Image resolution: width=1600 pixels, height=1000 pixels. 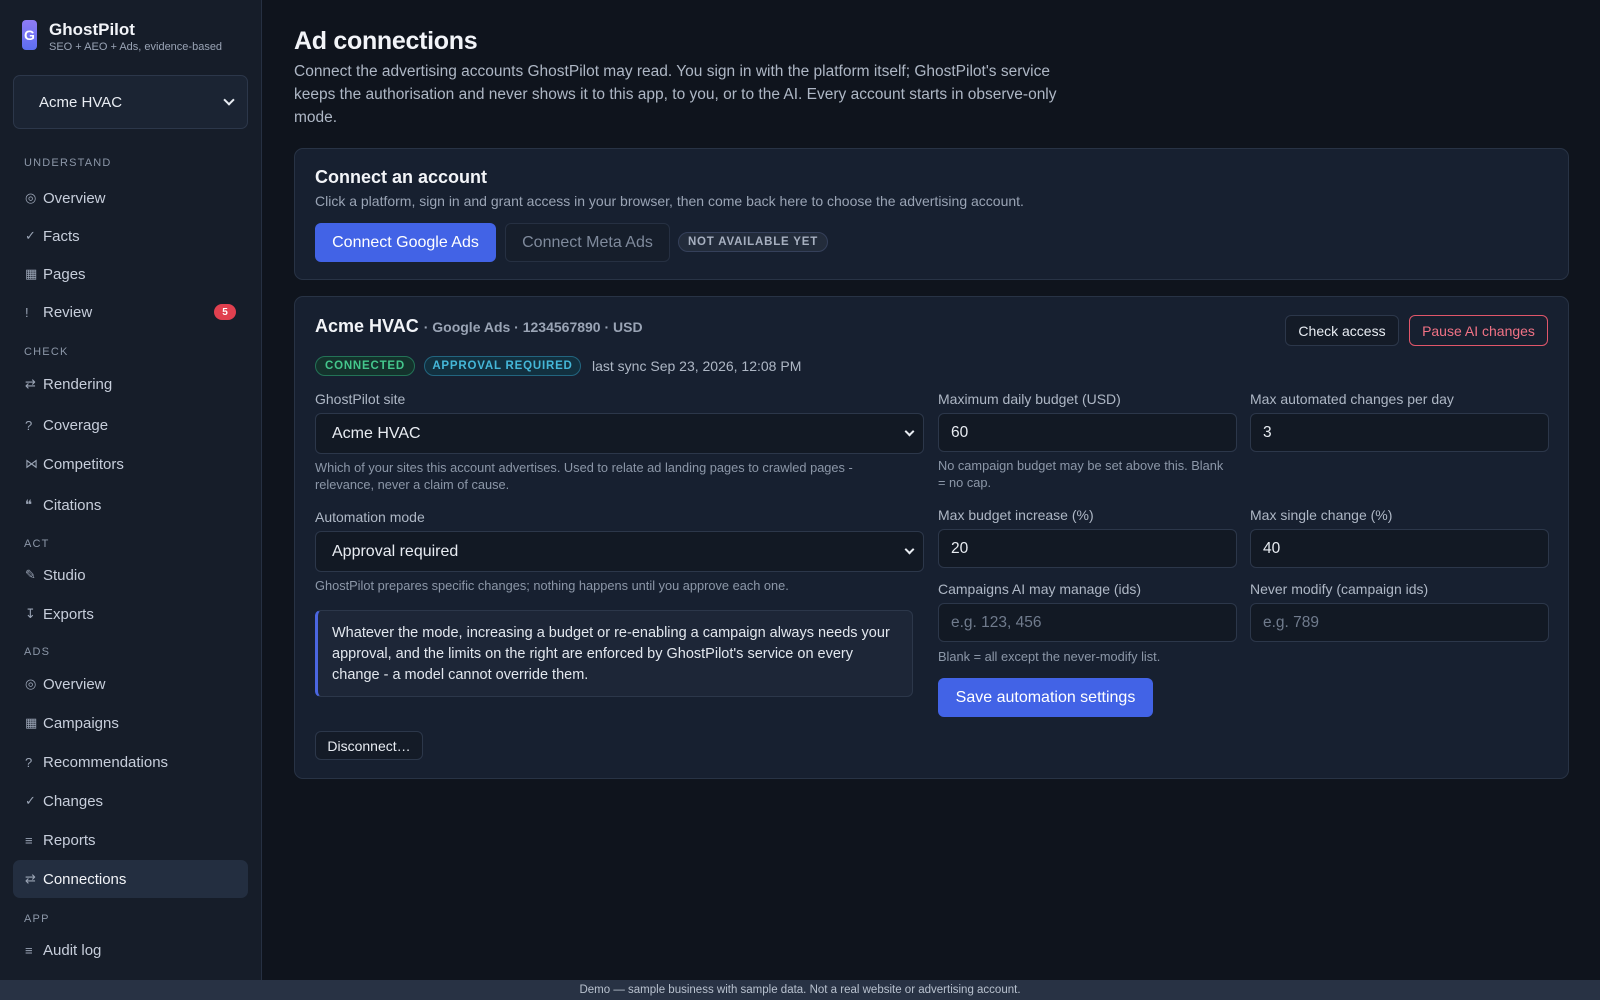 I want to click on sidebar-item-pages: ▦ Pages, so click(x=130, y=274).